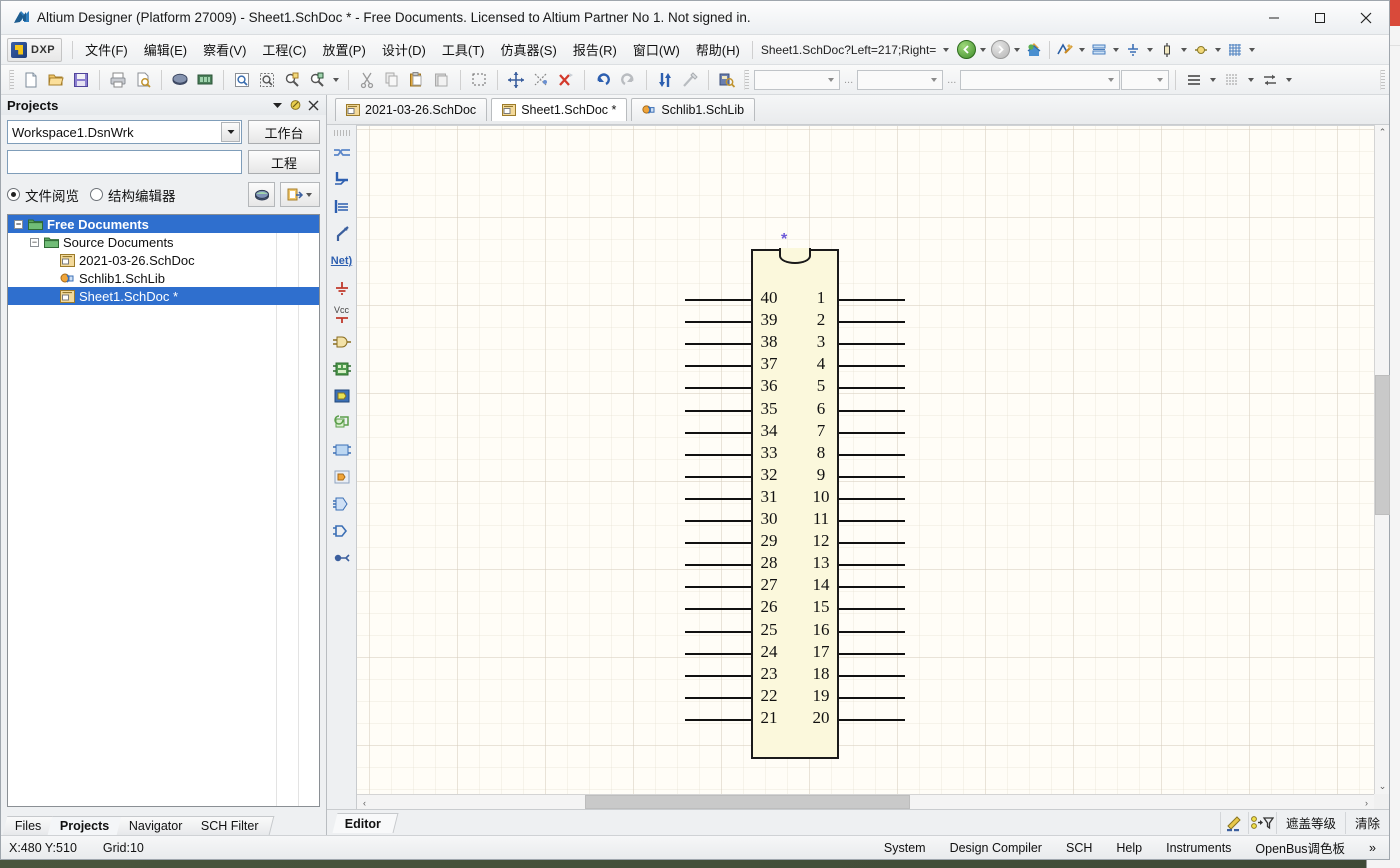 This screenshot has height=868, width=1400. Describe the element at coordinates (1300, 847) in the screenshot. I see `status-openbus: OpenBus调色板` at that location.